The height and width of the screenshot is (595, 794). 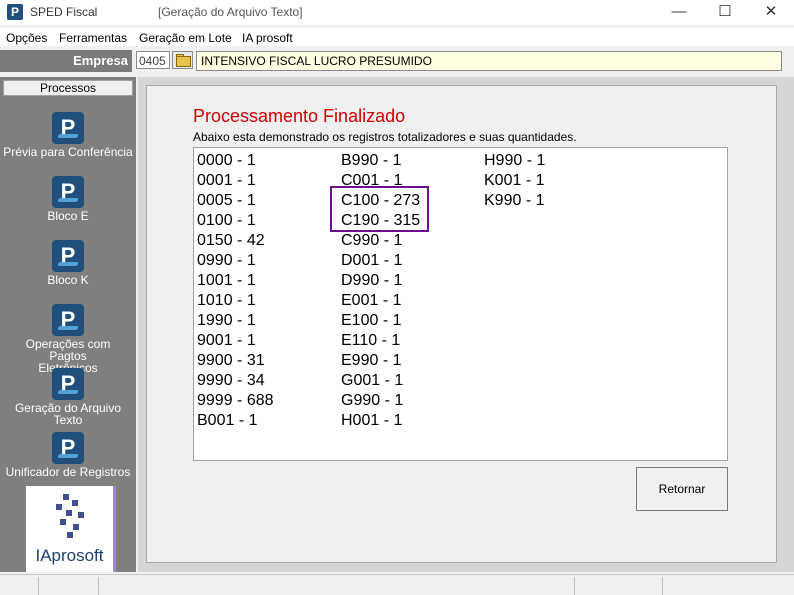 What do you see at coordinates (68, 414) in the screenshot?
I see `sidebar-item-label: Geração do Arquivo Texto` at bounding box center [68, 414].